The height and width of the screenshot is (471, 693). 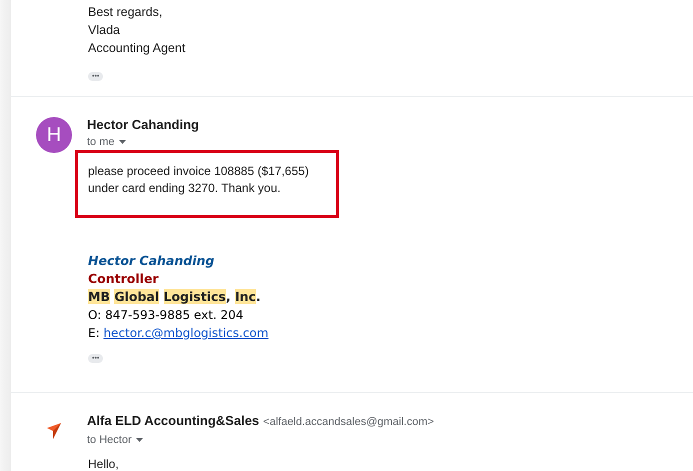 I want to click on closing-line: Accounting Agent, so click(x=137, y=48).